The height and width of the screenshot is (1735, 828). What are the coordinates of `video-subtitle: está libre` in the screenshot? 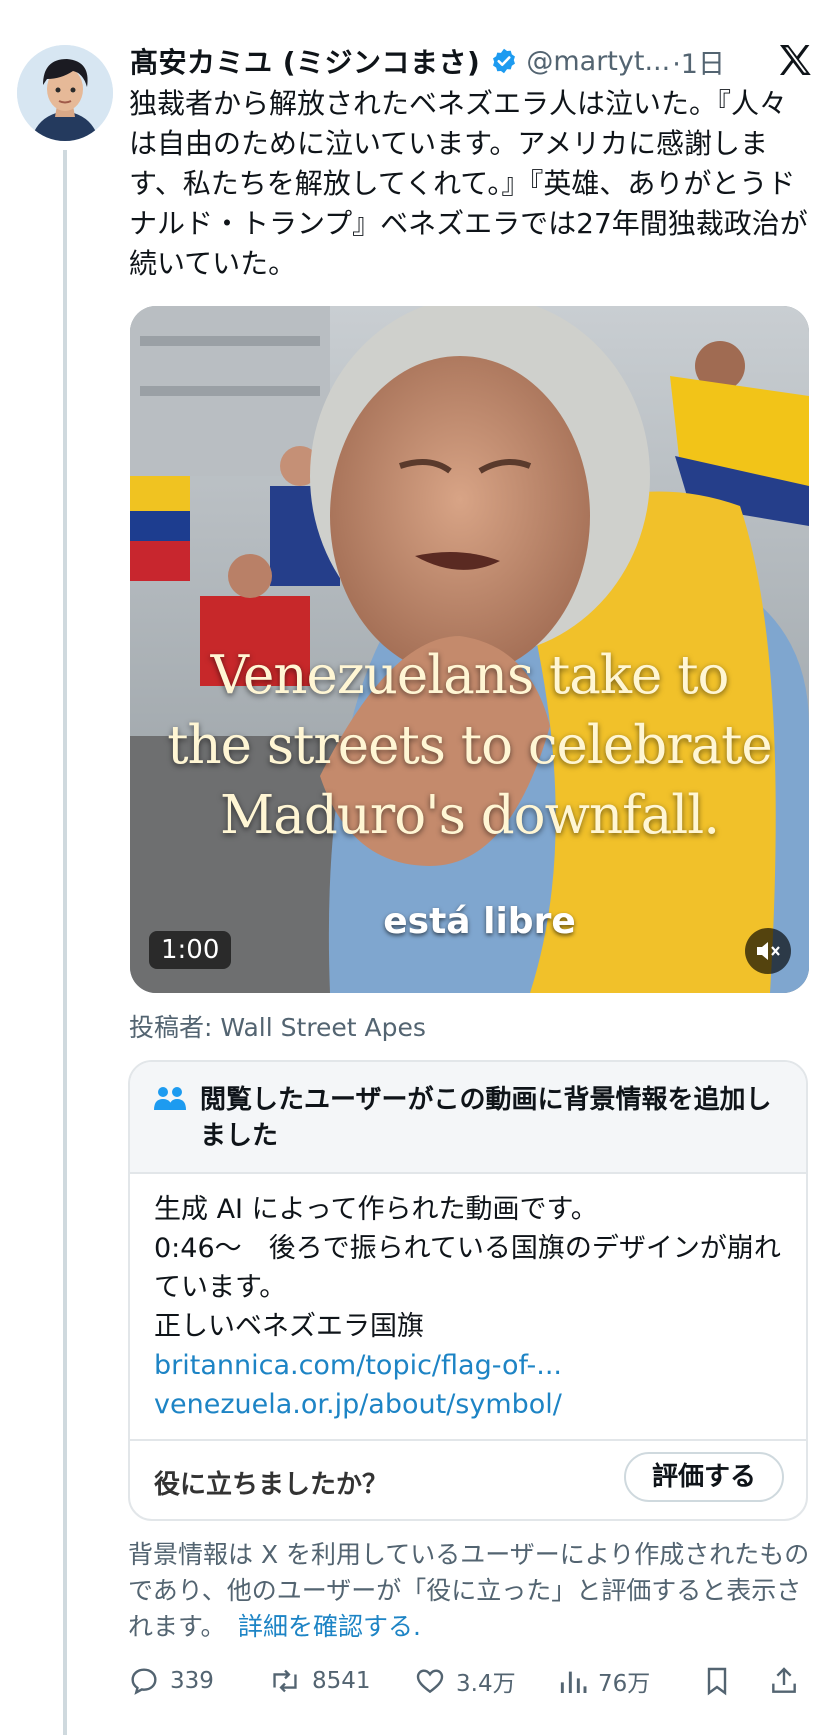 It's located at (479, 921).